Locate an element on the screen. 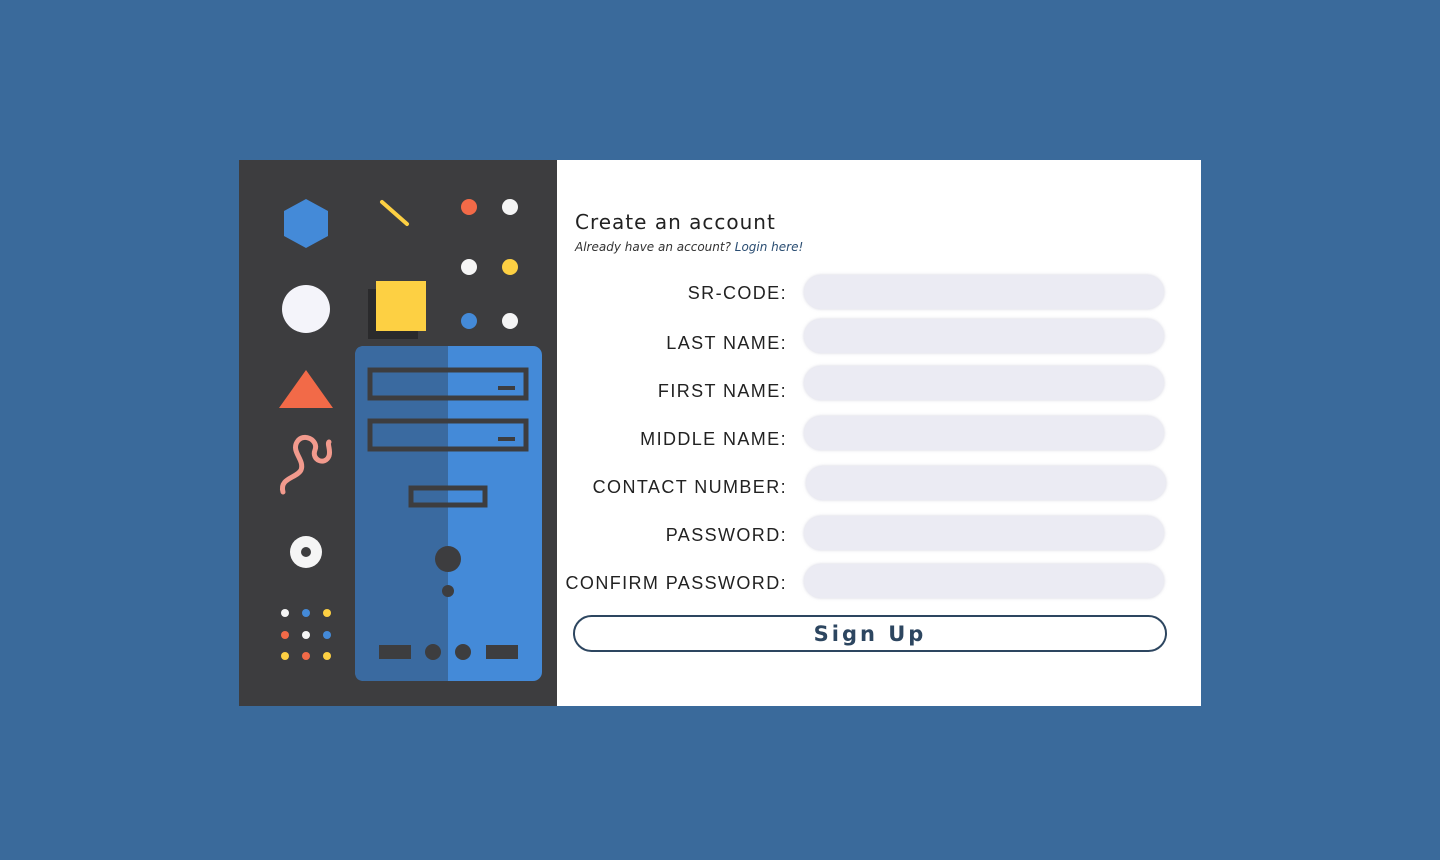 The image size is (1440, 860). small-dot-grid-icon is located at coordinates (306, 634).